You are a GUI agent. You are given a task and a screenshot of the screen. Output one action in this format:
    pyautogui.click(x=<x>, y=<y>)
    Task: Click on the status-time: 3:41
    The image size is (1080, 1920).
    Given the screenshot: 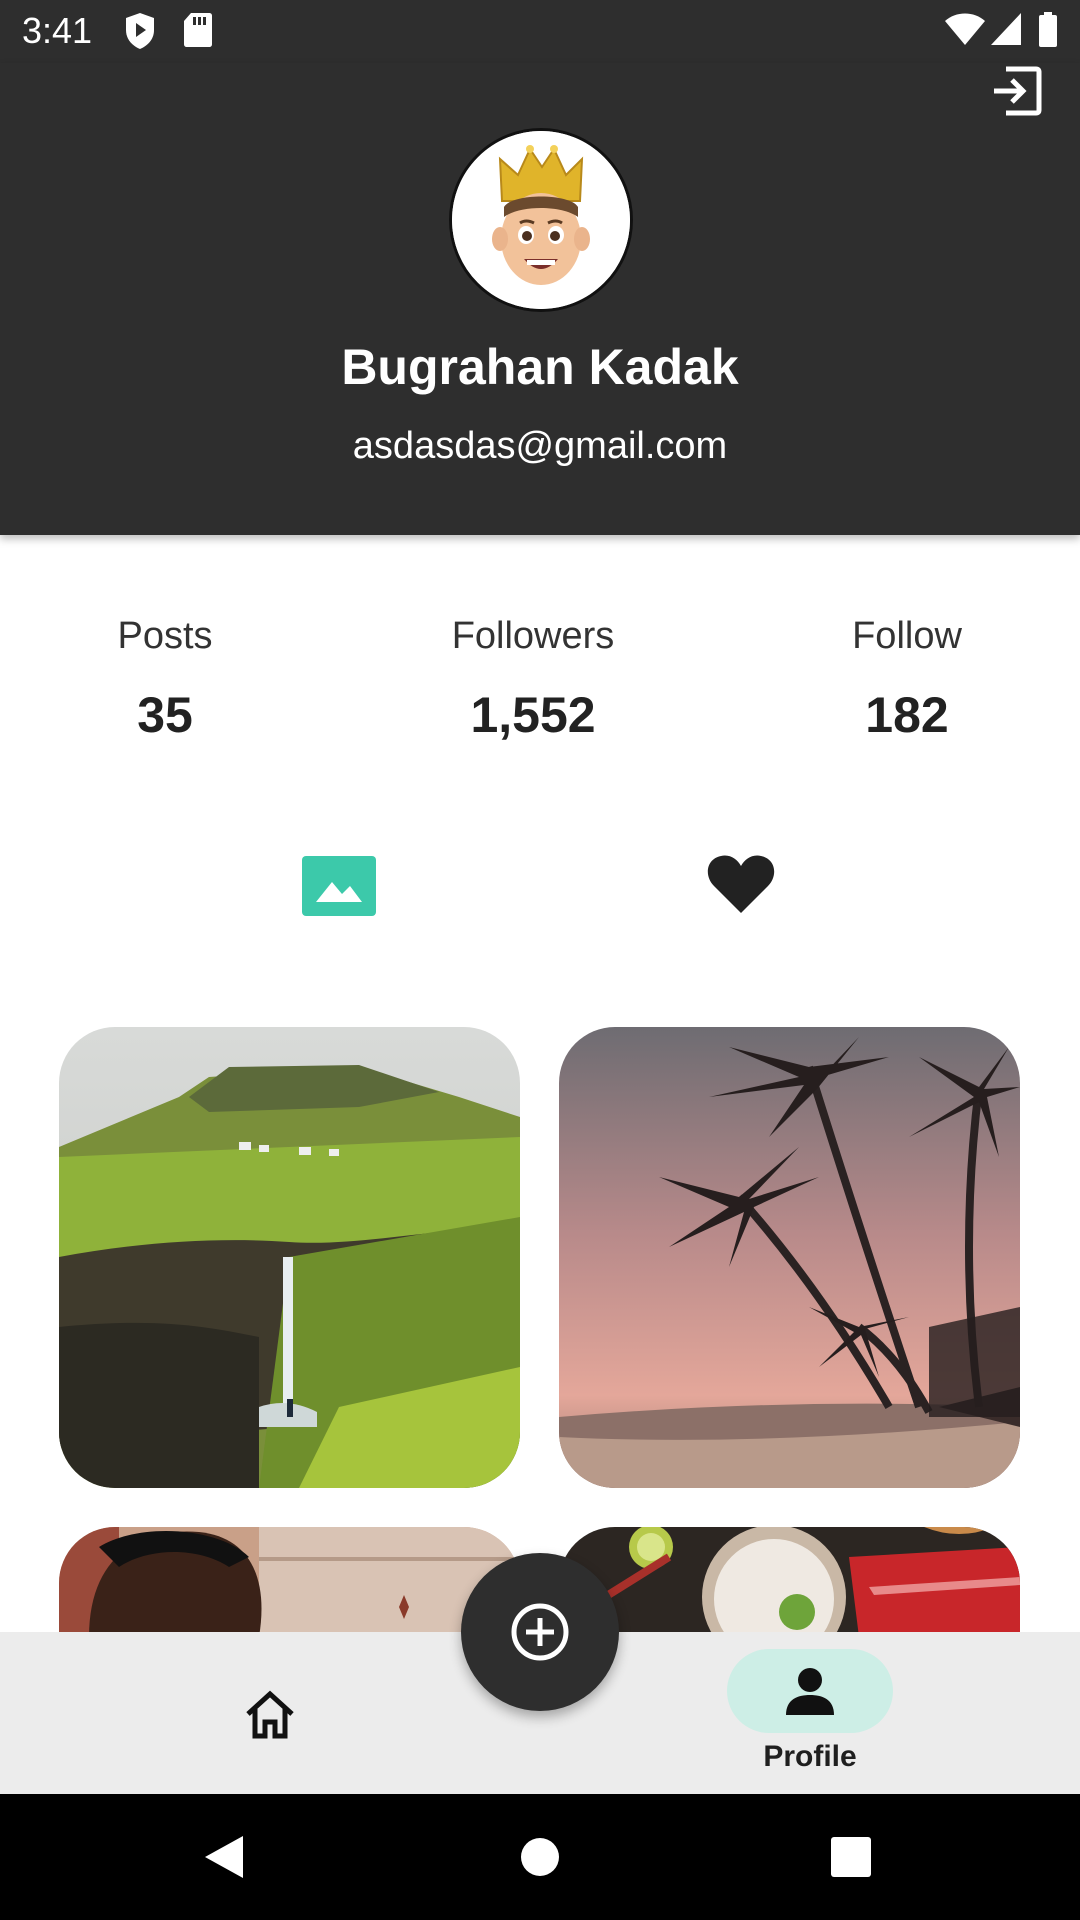 What is the action you would take?
    pyautogui.click(x=57, y=30)
    